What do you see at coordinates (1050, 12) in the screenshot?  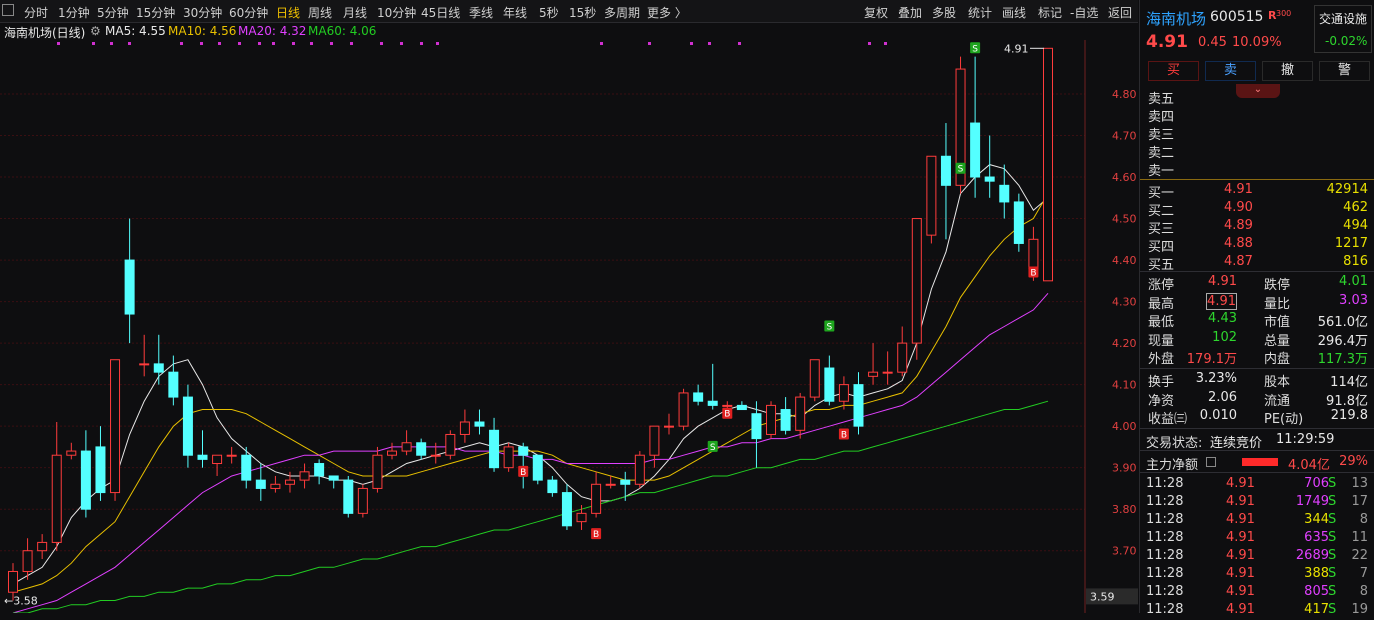 I see `tool-5: 标记` at bounding box center [1050, 12].